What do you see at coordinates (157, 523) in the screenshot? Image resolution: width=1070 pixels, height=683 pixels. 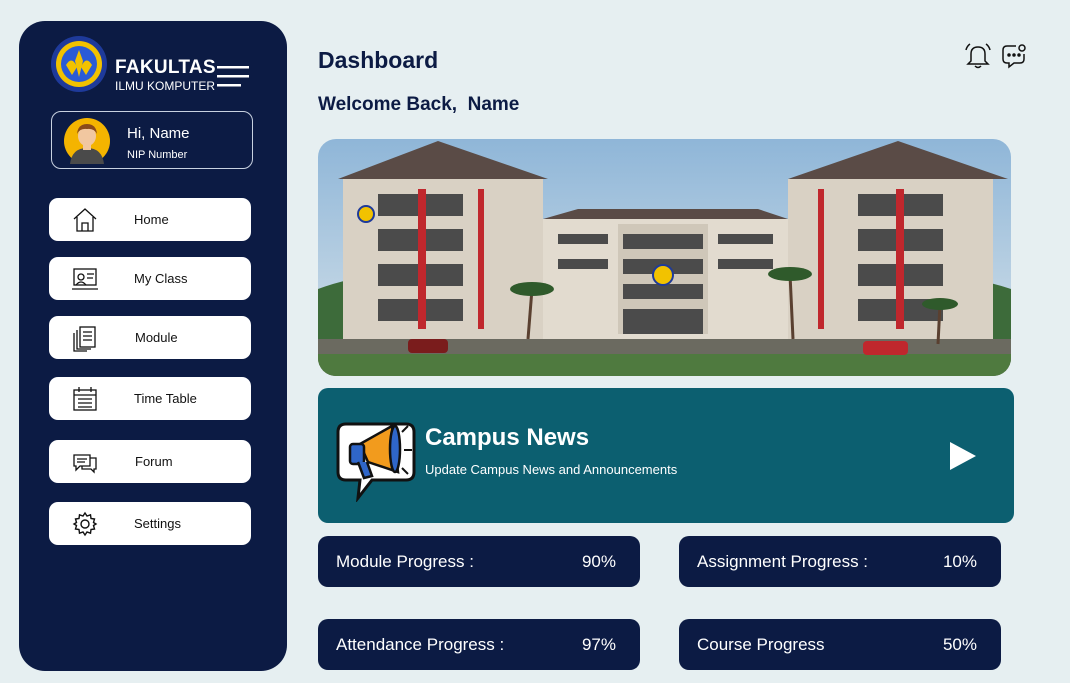 I see `sidebar-item-label: Settings` at bounding box center [157, 523].